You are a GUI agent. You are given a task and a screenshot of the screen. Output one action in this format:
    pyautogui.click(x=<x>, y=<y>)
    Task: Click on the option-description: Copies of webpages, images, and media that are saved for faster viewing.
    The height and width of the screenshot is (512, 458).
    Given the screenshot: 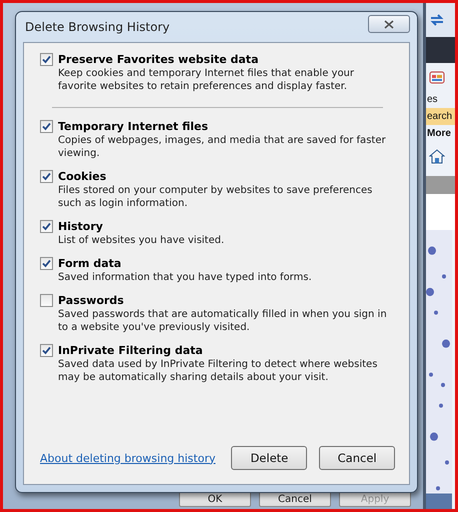 What is the action you would take?
    pyautogui.click(x=222, y=147)
    